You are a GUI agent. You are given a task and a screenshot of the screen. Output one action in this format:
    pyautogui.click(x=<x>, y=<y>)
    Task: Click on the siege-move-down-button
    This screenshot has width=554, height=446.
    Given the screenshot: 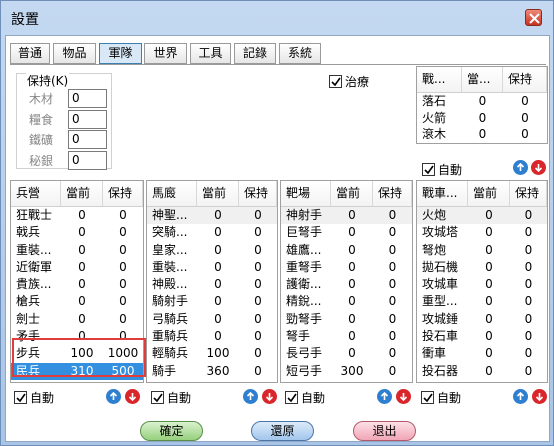 What is the action you would take?
    pyautogui.click(x=539, y=396)
    